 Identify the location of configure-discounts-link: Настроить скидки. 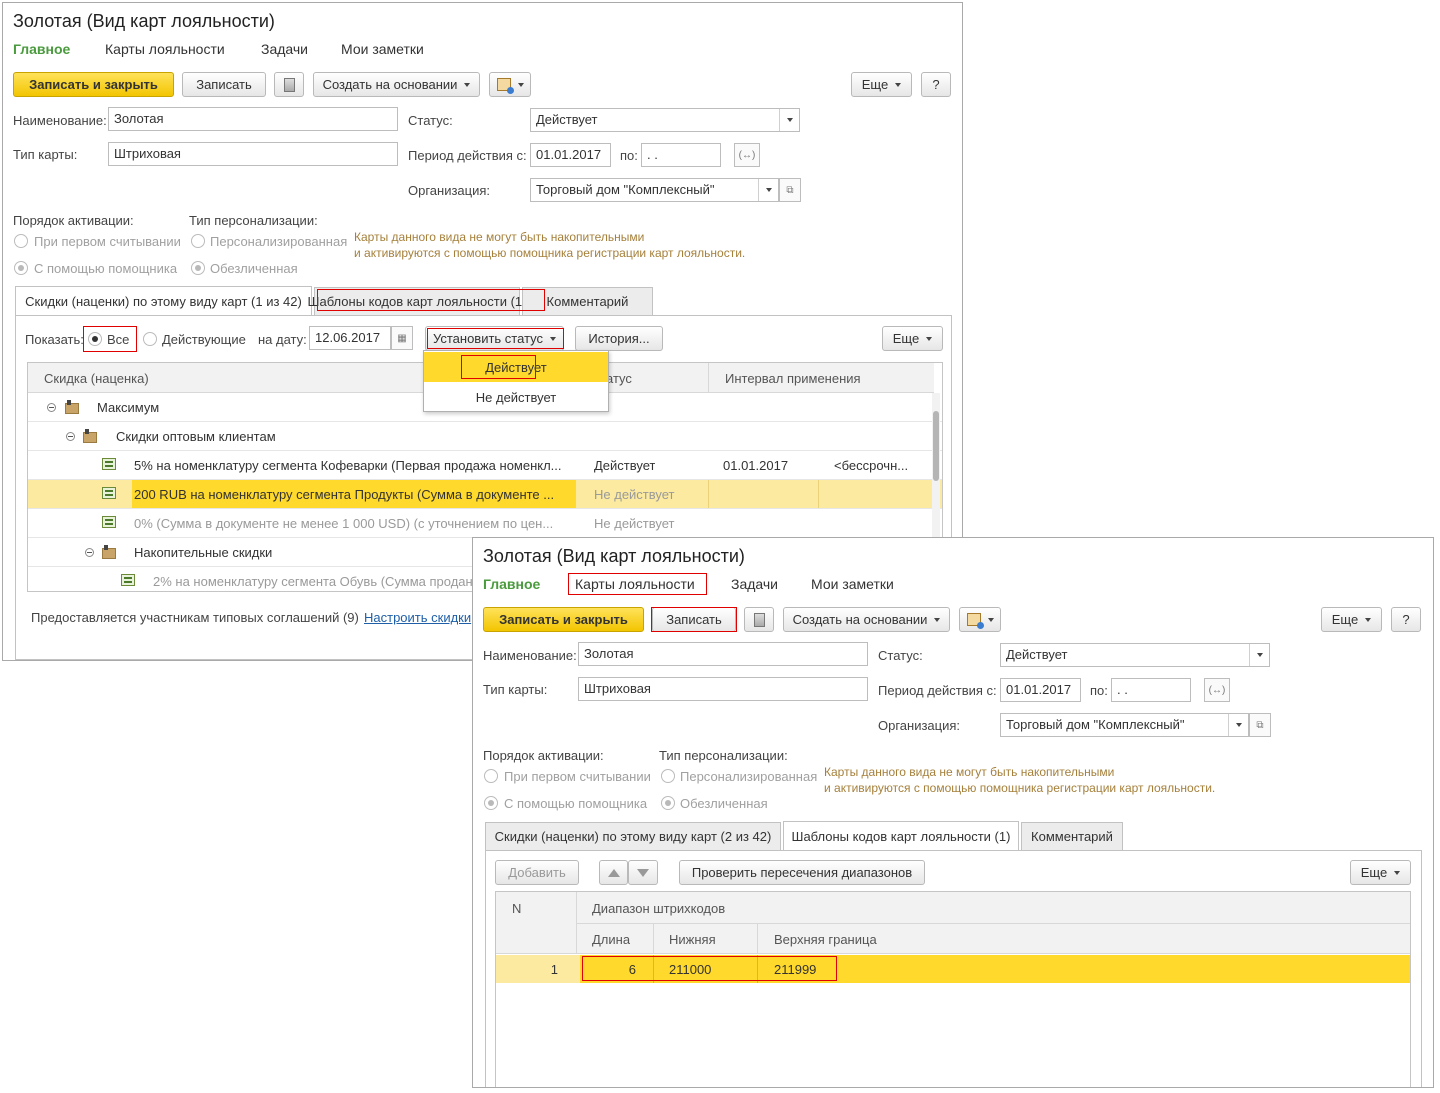
(417, 617).